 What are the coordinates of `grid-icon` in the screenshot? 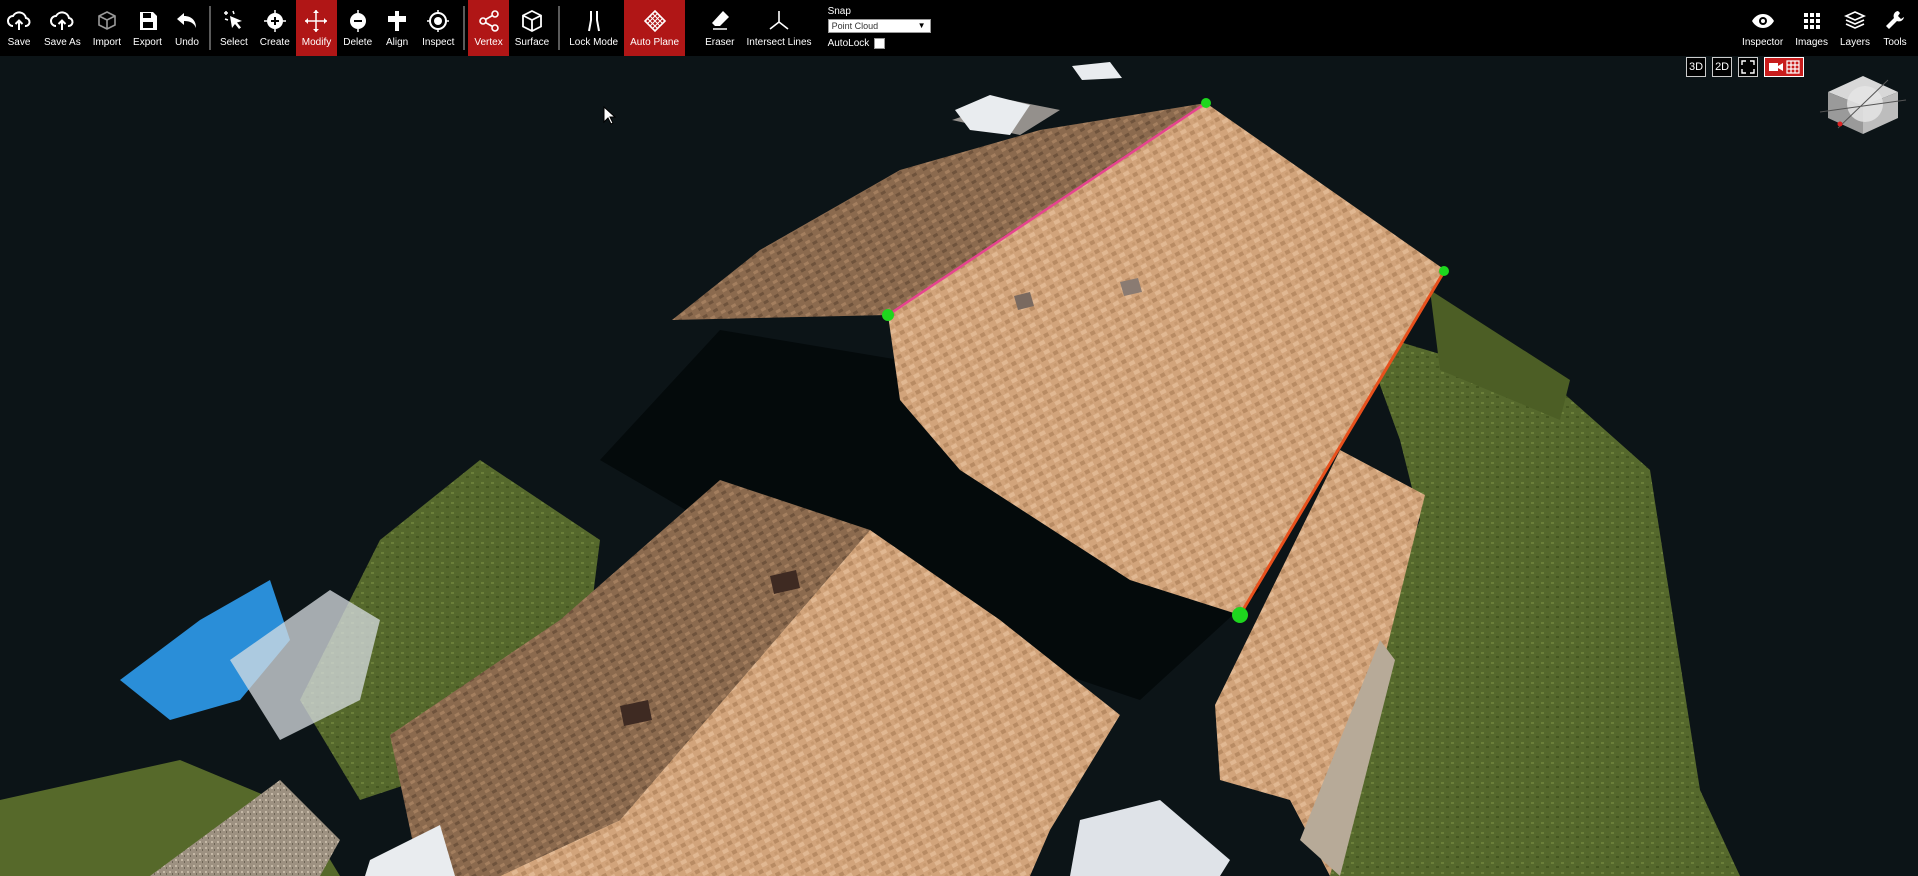 It's located at (1793, 67).